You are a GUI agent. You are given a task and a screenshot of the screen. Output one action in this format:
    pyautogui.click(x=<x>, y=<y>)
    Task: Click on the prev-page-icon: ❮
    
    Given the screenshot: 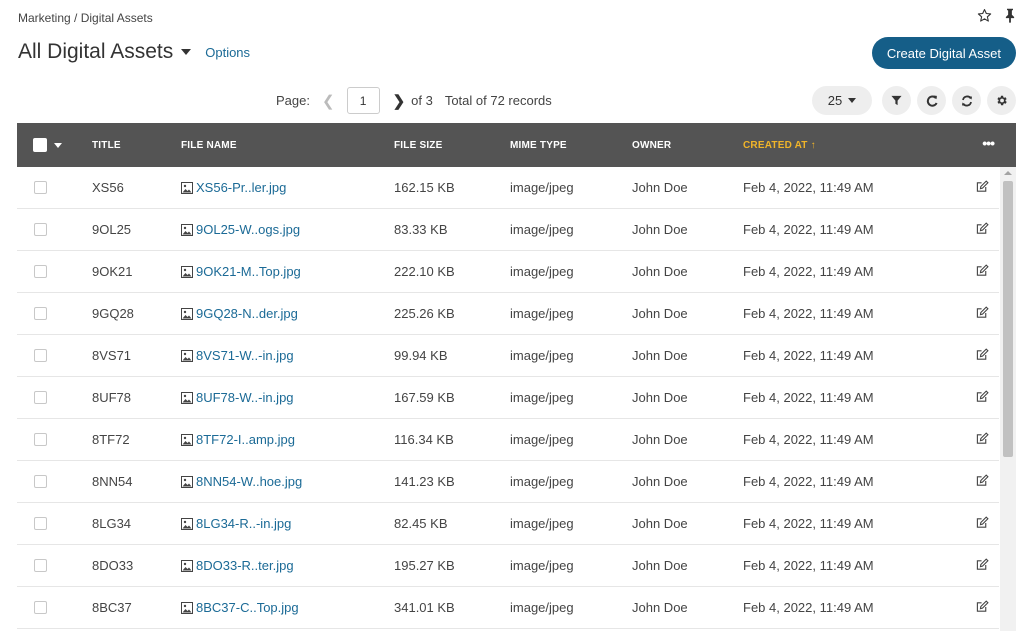 What is the action you would take?
    pyautogui.click(x=328, y=101)
    